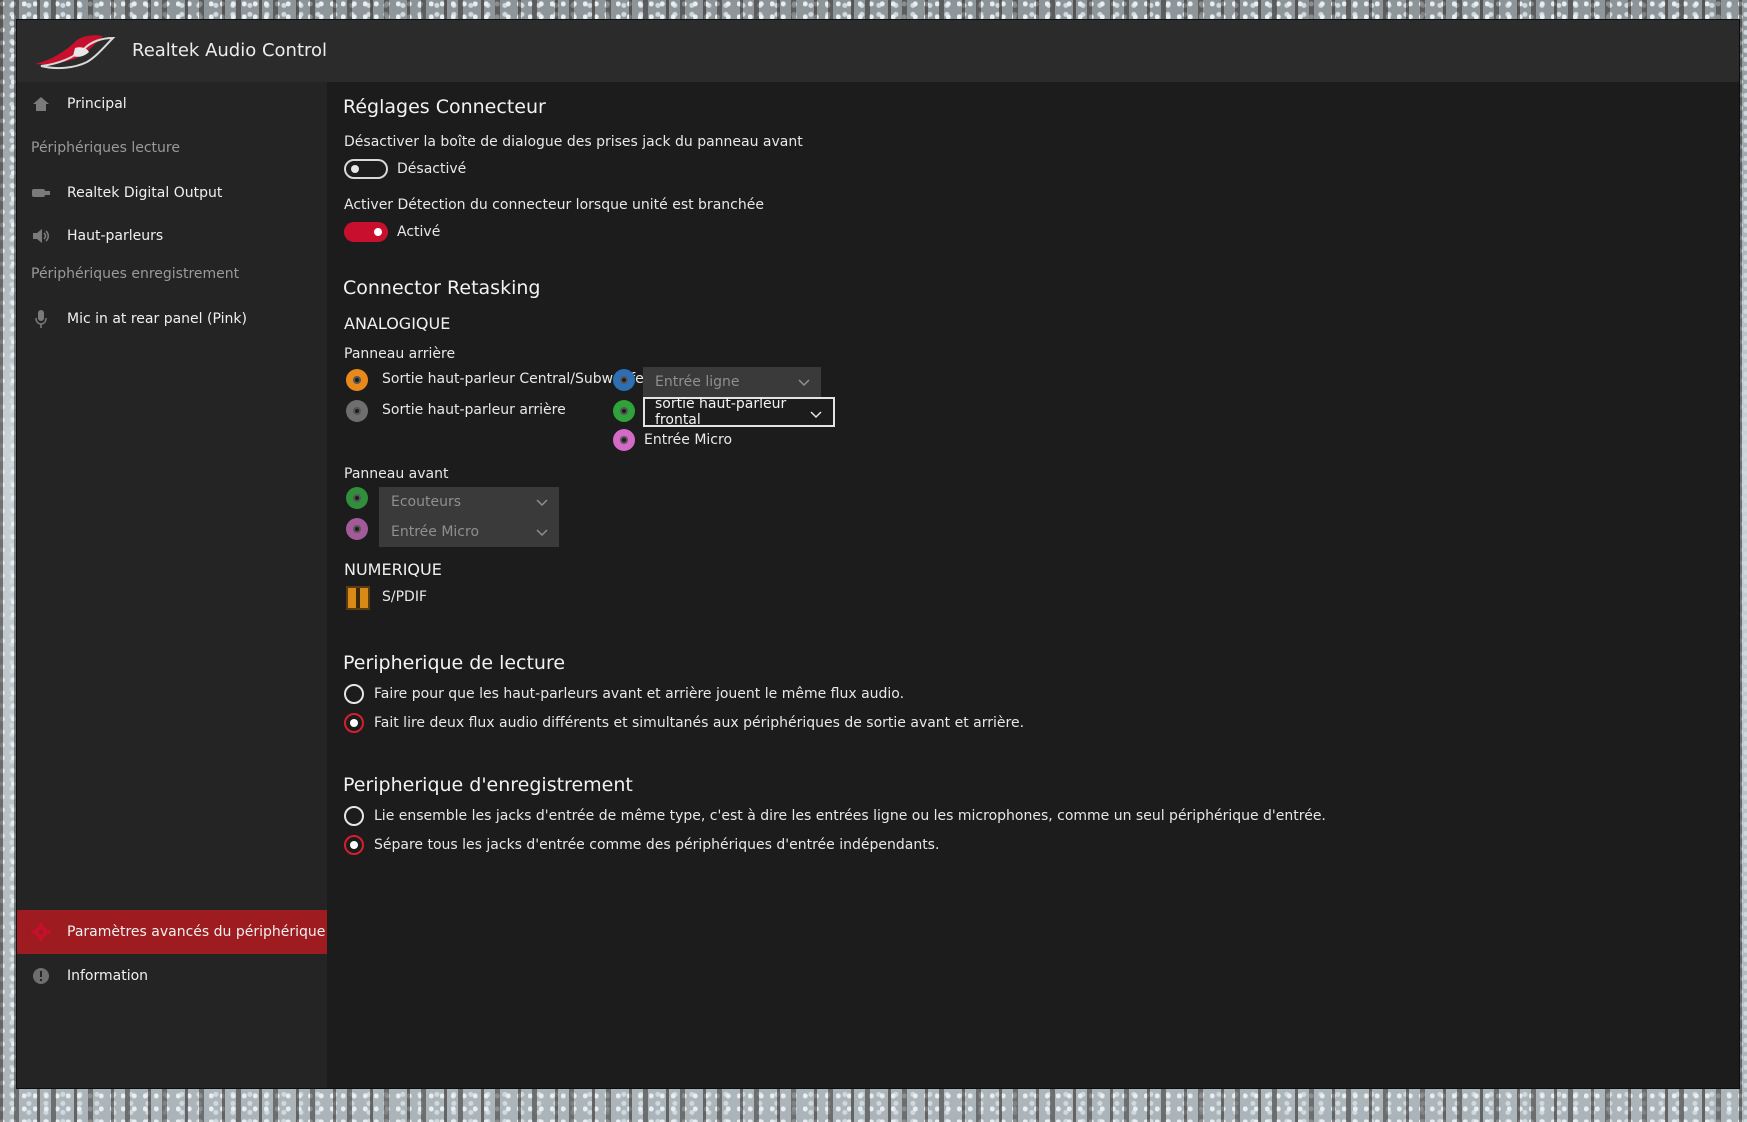 The height and width of the screenshot is (1122, 1747). I want to click on jack-blue-select: Entrée ligne, so click(732, 382).